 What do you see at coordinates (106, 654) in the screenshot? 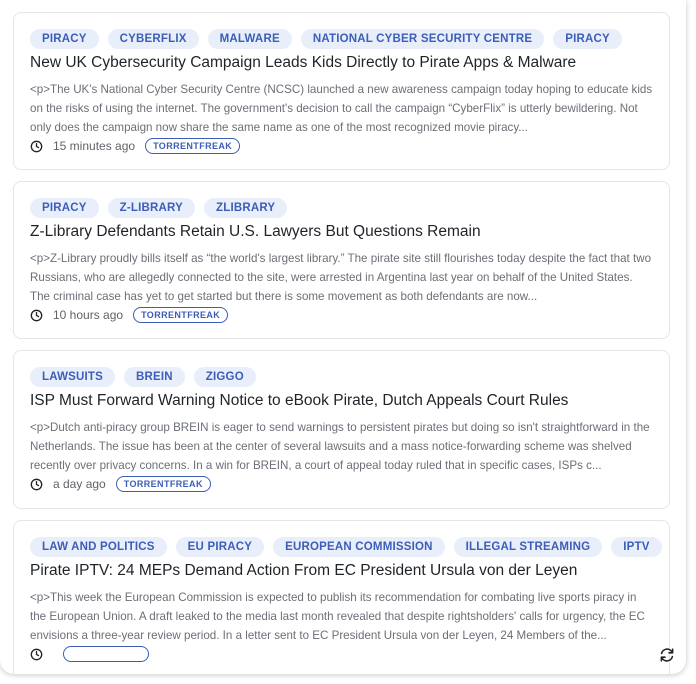
I see `source-badge` at bounding box center [106, 654].